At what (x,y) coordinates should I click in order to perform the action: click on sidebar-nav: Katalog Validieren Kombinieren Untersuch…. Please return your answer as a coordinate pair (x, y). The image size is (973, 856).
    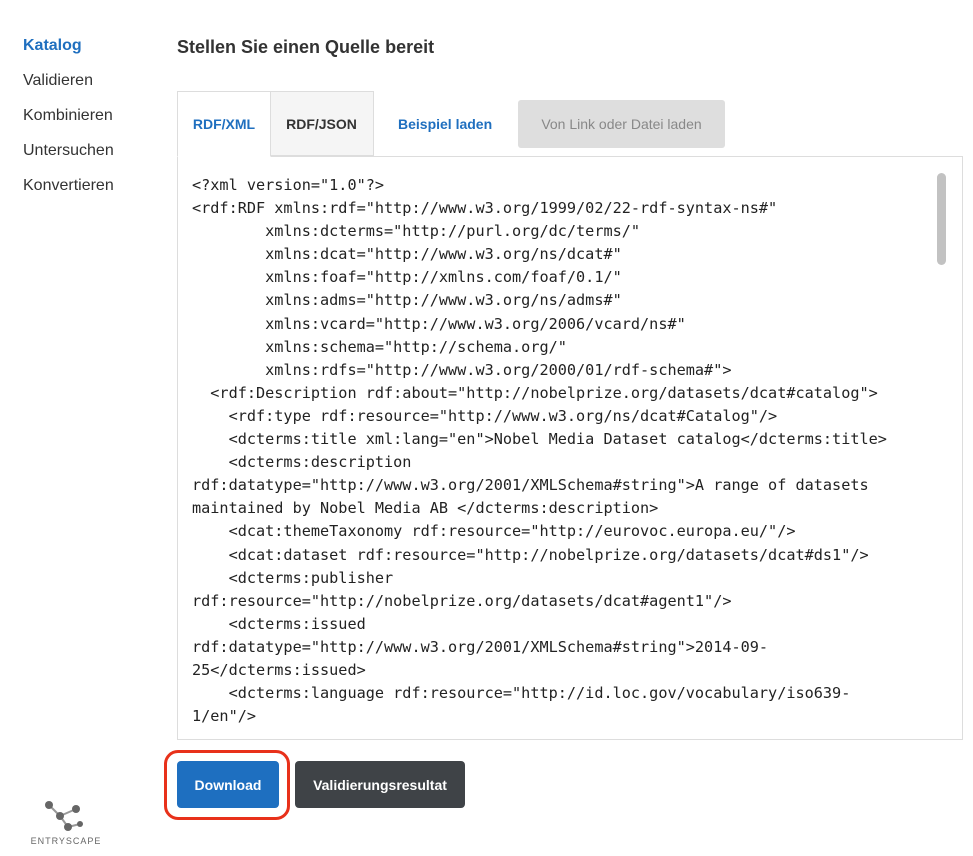
    Looking at the image, I should click on (88, 121).